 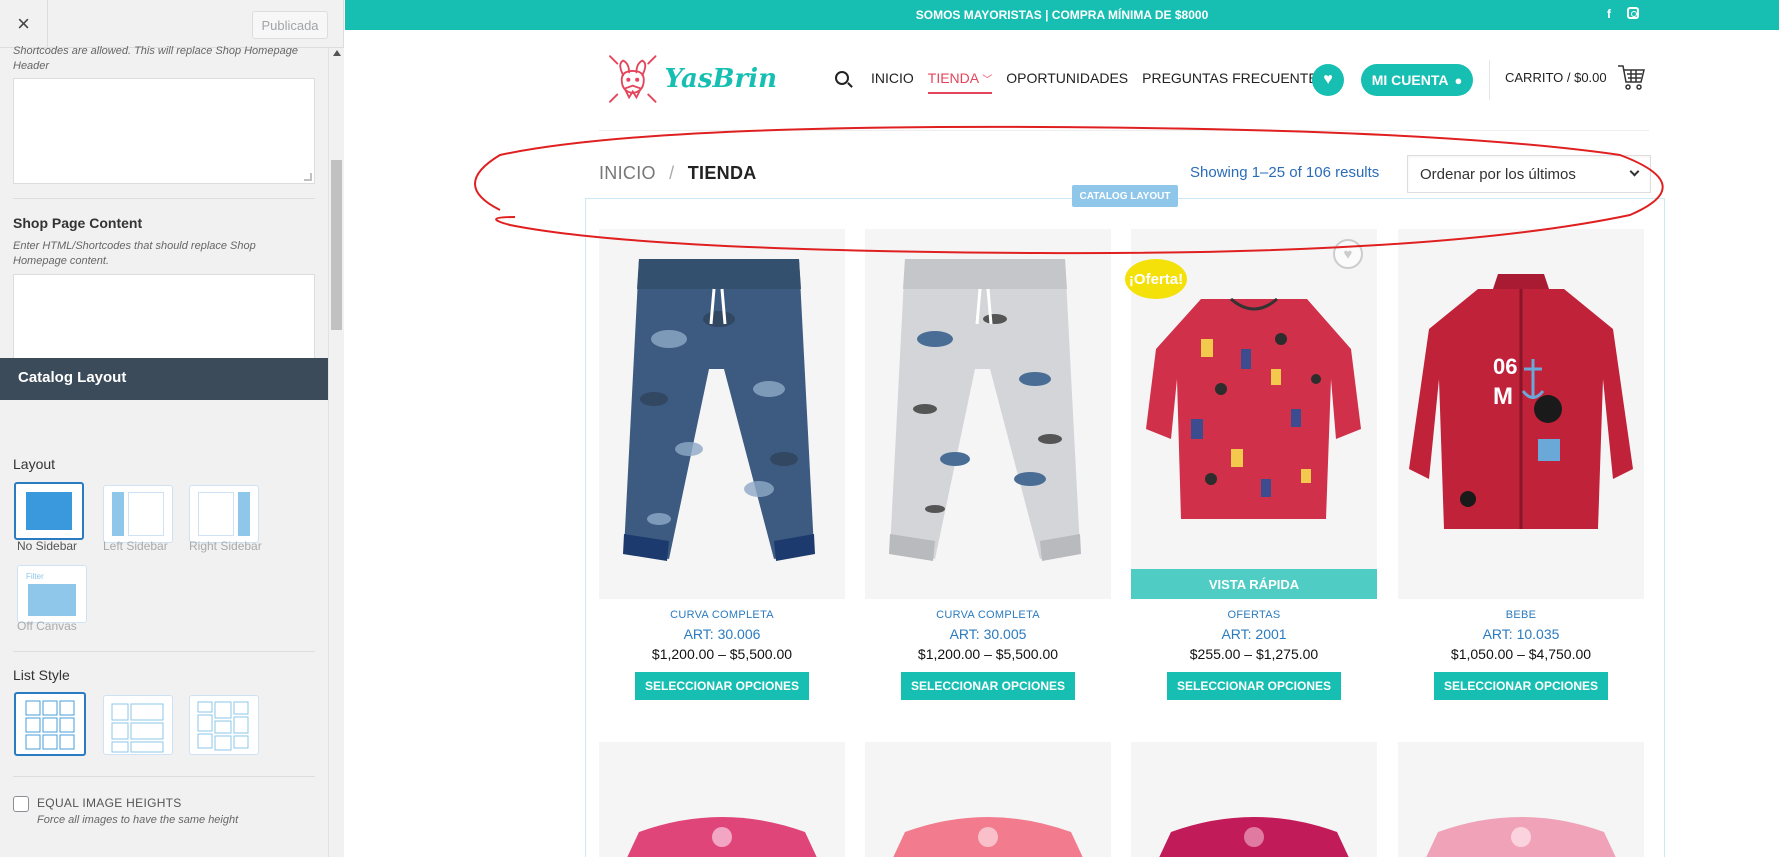 What do you see at coordinates (1521, 414) in the screenshot?
I see `product-image: 06 M` at bounding box center [1521, 414].